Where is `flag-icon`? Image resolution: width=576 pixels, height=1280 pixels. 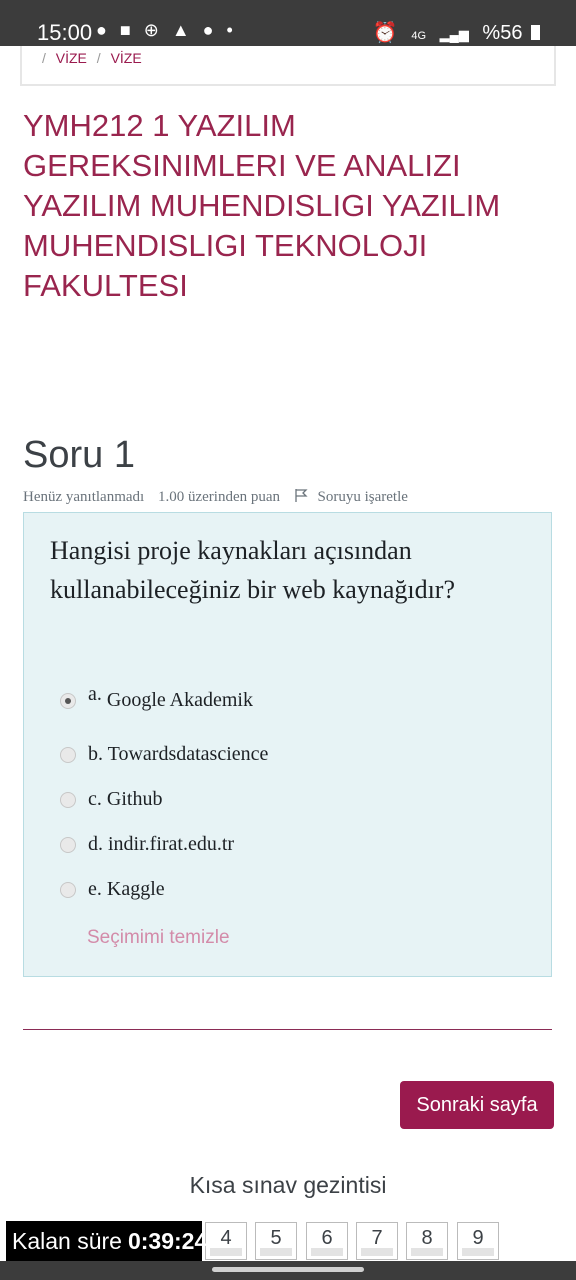 flag-icon is located at coordinates (301, 495).